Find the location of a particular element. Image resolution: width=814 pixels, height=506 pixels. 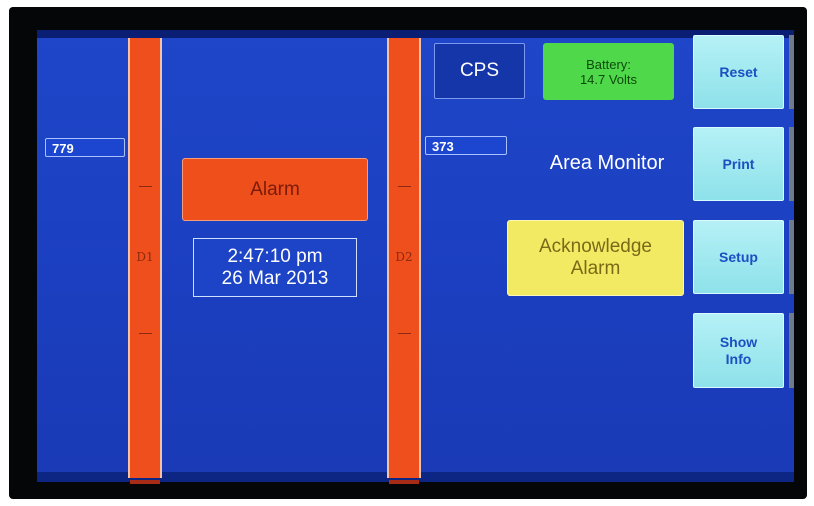

reset-button: Reset is located at coordinates (738, 72).